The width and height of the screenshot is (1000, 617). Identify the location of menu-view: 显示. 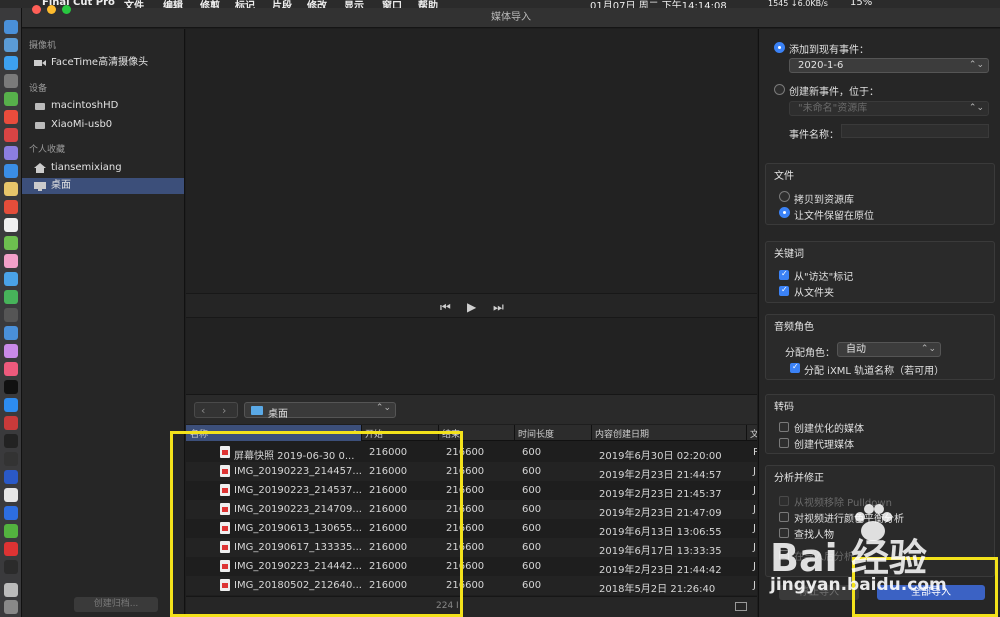
(354, 4).